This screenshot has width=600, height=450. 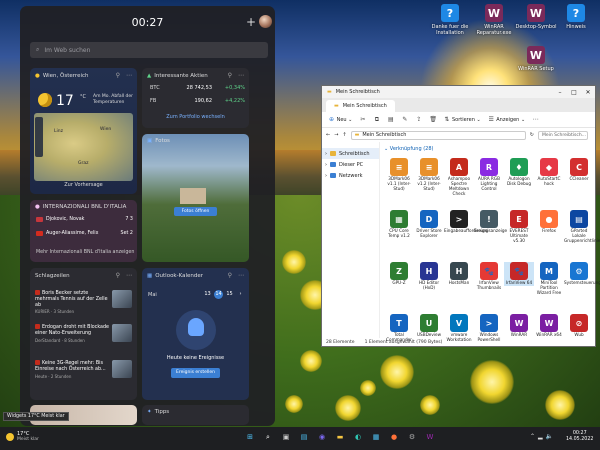 I want to click on avatar, so click(x=265, y=21).